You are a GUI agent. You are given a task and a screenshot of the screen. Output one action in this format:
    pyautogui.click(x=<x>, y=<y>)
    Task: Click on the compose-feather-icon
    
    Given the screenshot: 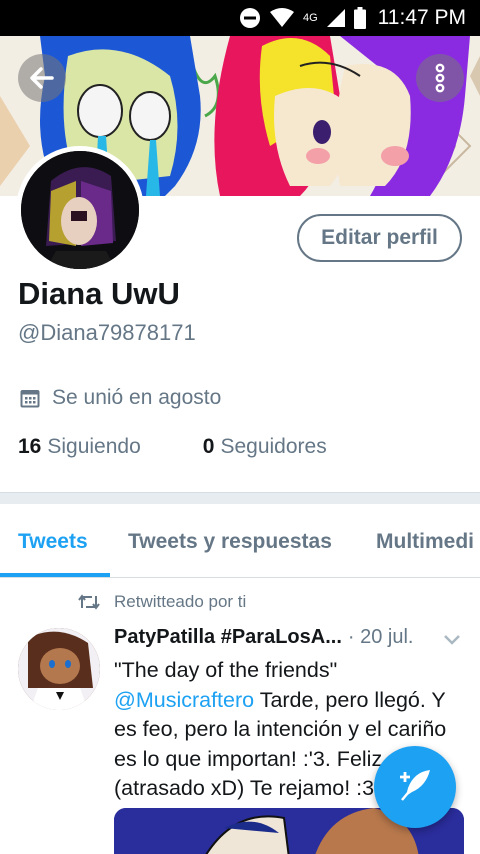 What is the action you would take?
    pyautogui.click(x=415, y=787)
    